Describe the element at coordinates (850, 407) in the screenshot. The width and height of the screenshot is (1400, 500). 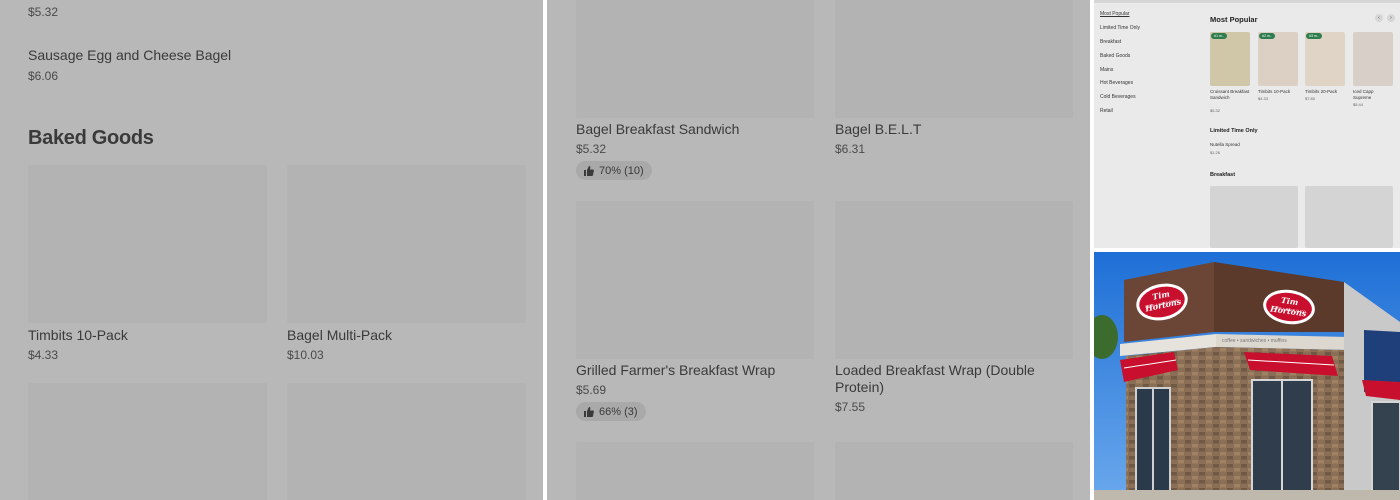
I see `item-price: $7.55` at that location.